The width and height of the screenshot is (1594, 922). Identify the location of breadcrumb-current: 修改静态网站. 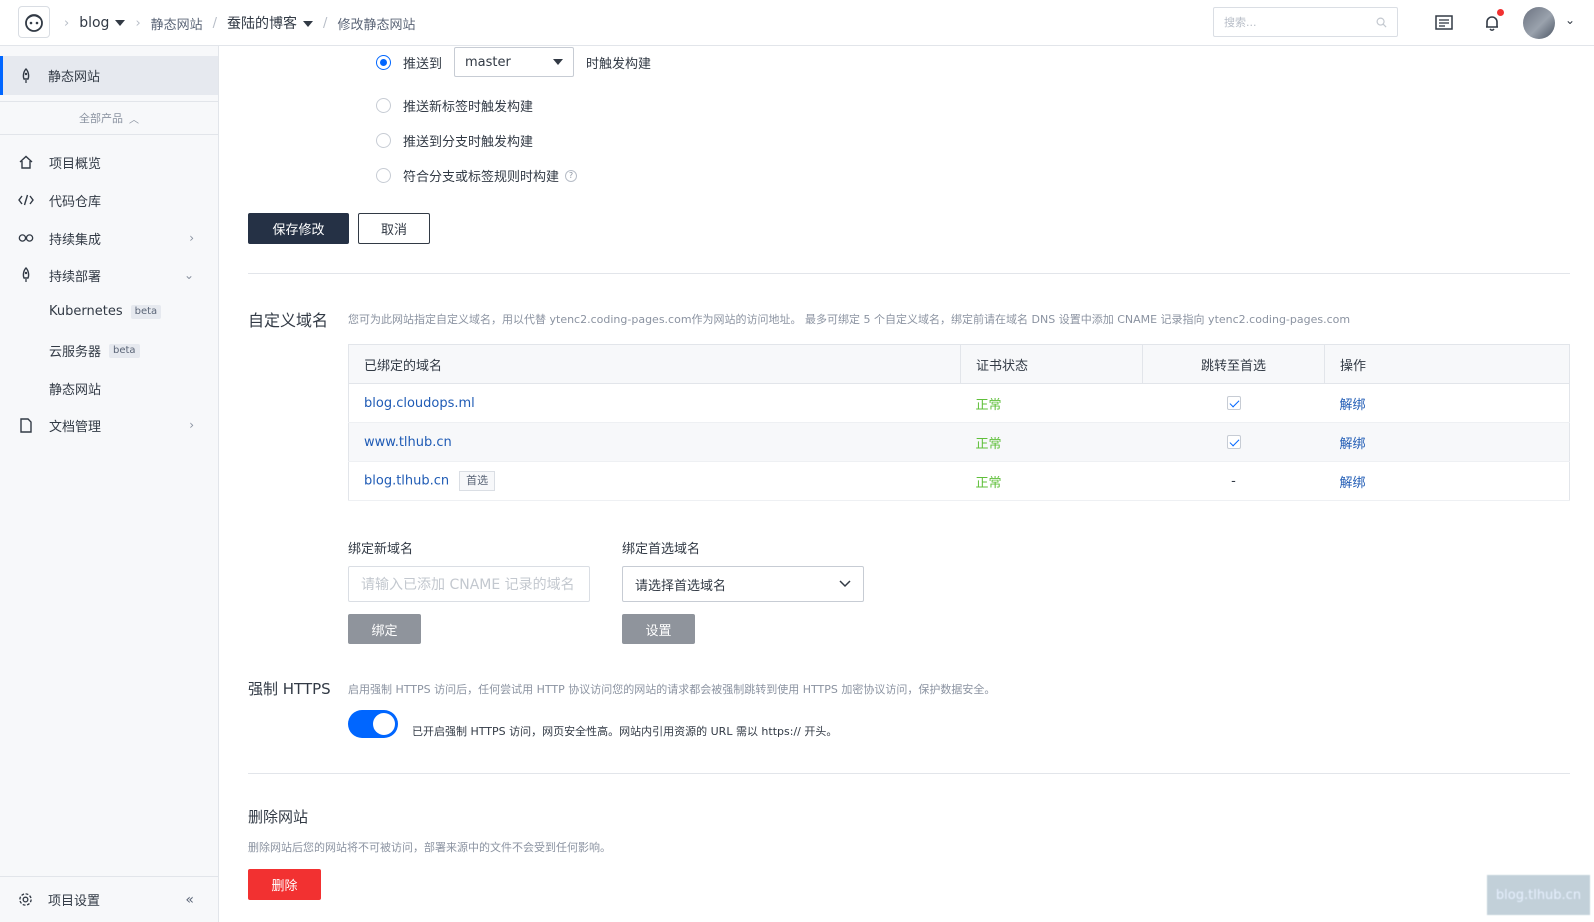
(376, 25).